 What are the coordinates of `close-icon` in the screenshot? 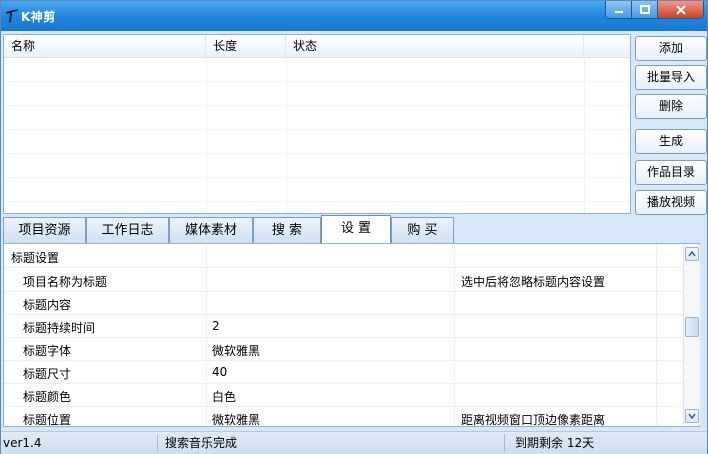 It's located at (680, 9).